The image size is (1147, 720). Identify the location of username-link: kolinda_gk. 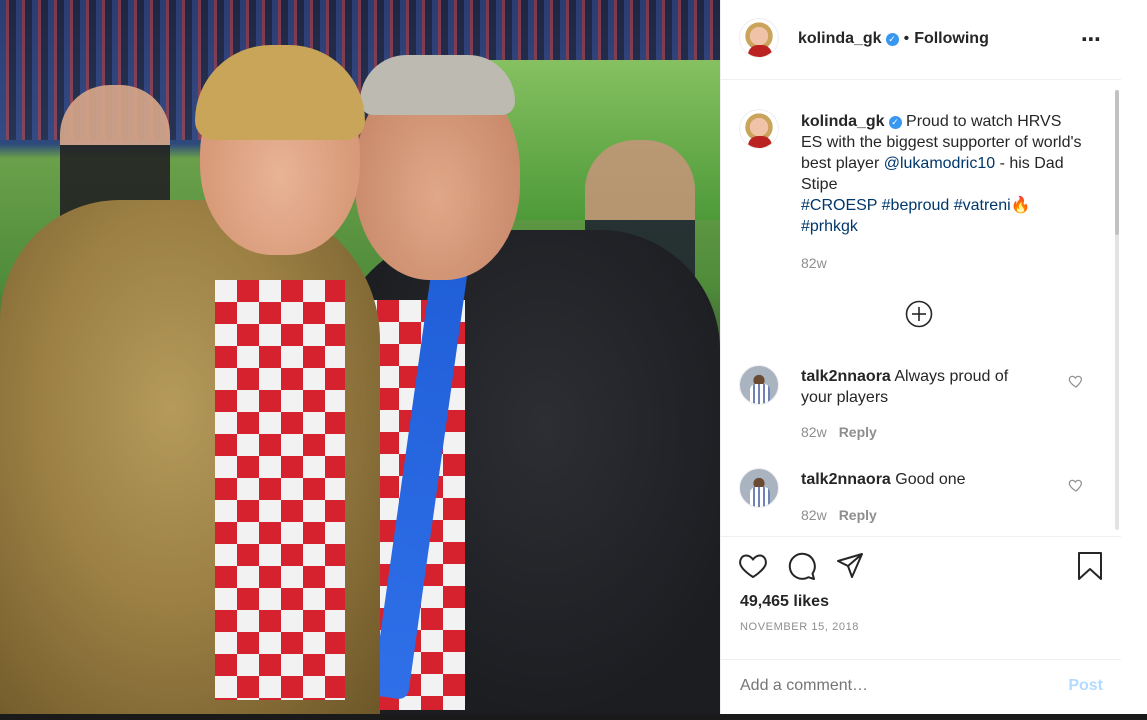
(840, 38).